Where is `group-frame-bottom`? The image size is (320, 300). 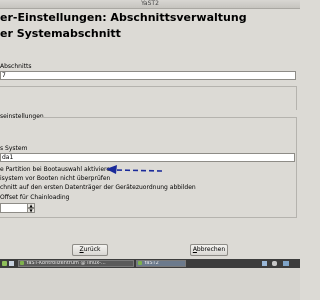 group-frame-bottom is located at coordinates (148, 217).